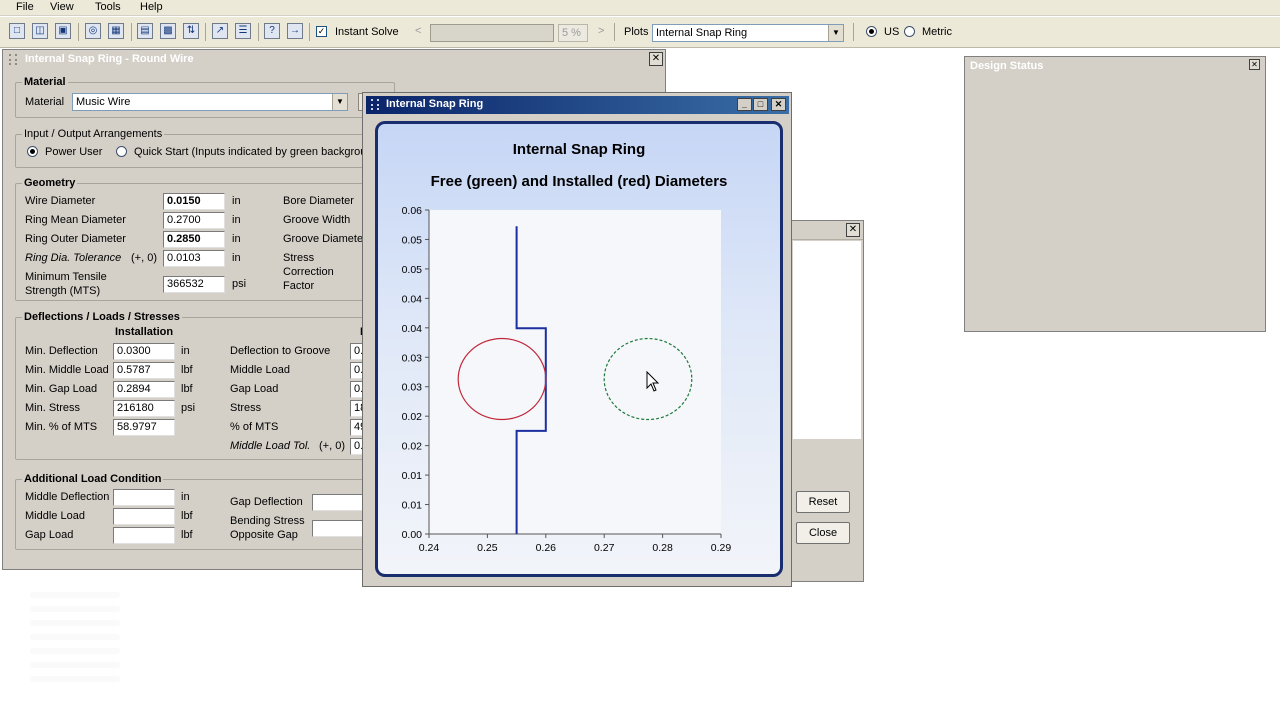 The image size is (1280, 720). Describe the element at coordinates (573, 33) in the screenshot. I see `percent-field: 5 %` at that location.